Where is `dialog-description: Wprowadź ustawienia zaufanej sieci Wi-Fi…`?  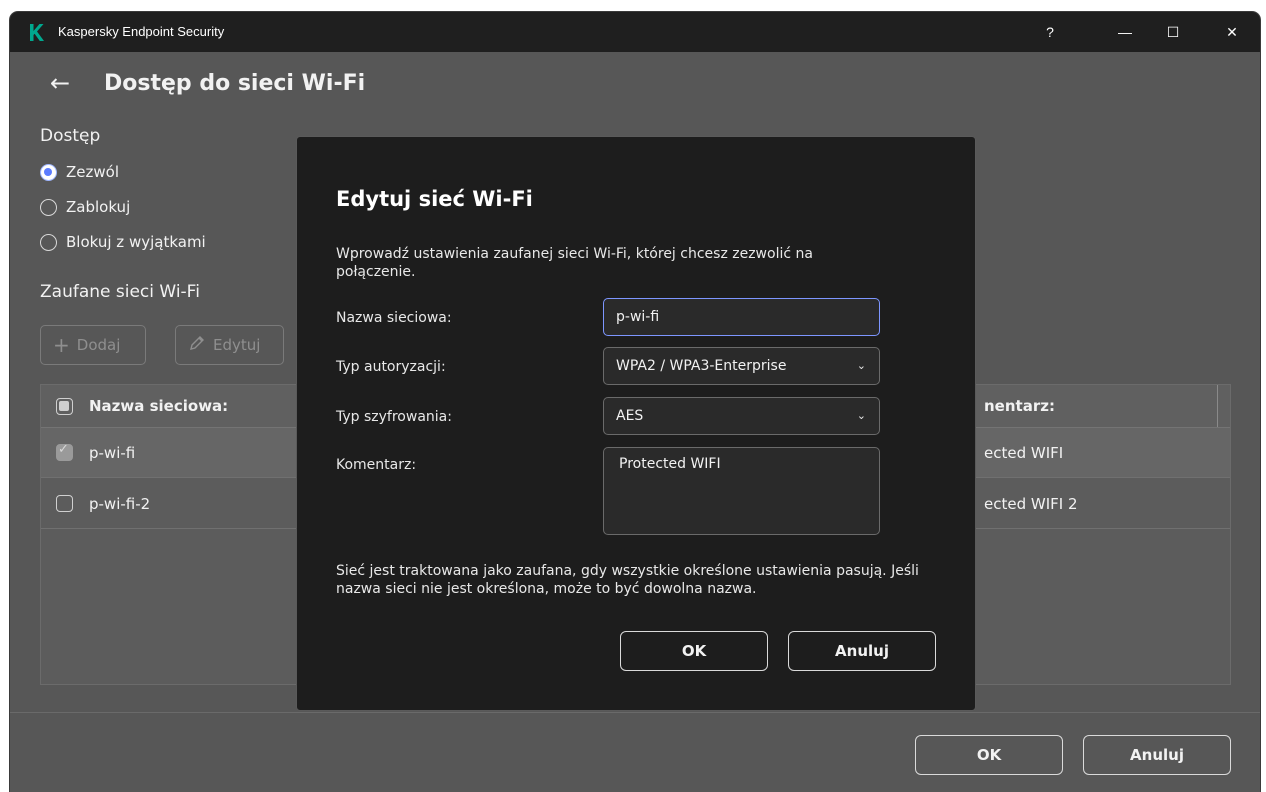
dialog-description: Wprowadź ustawienia zaufanej sieci Wi-Fi… is located at coordinates (574, 263).